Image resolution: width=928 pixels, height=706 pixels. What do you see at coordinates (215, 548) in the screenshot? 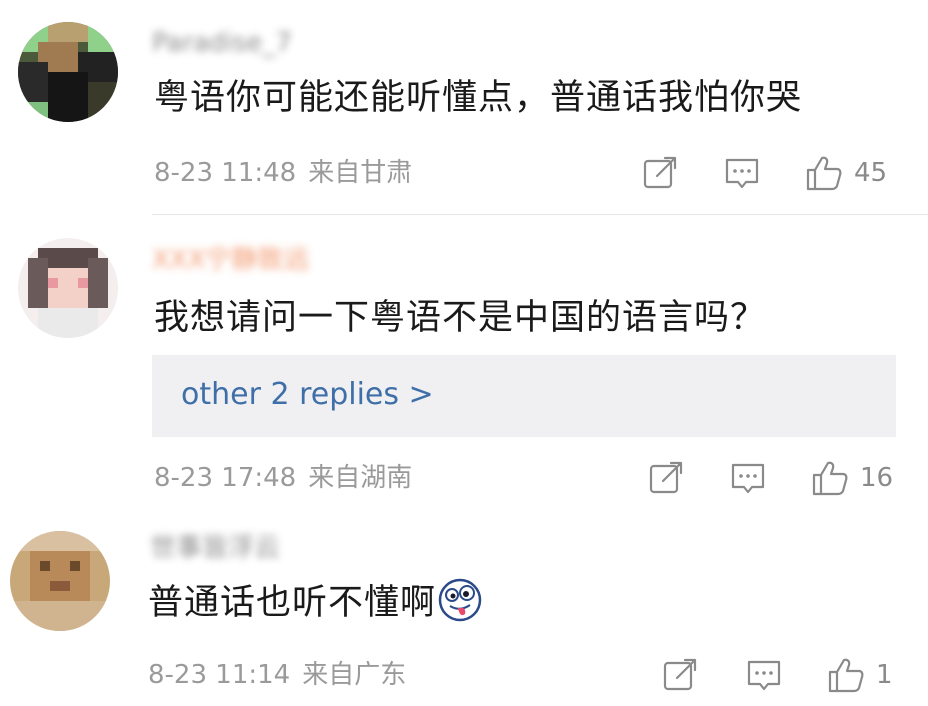
I see `username: 世事皆浮云` at bounding box center [215, 548].